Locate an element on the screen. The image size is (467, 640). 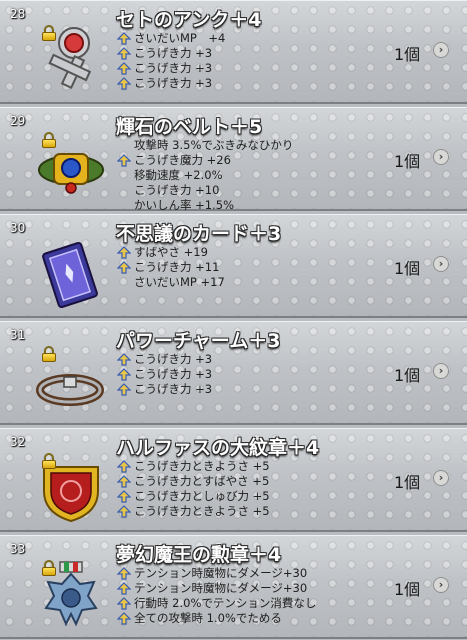
item-name: パワーチャーム＋3 is located at coordinates (198, 341).